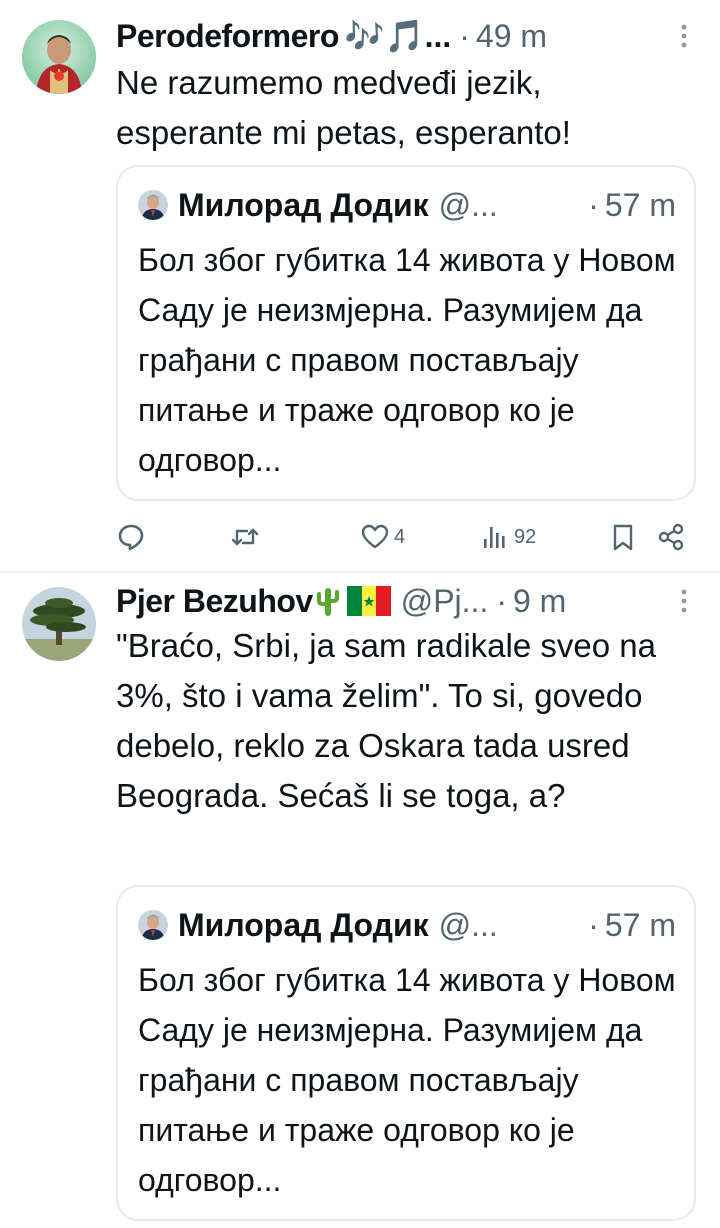 Image resolution: width=720 pixels, height=1228 pixels. I want to click on share-button, so click(671, 537).